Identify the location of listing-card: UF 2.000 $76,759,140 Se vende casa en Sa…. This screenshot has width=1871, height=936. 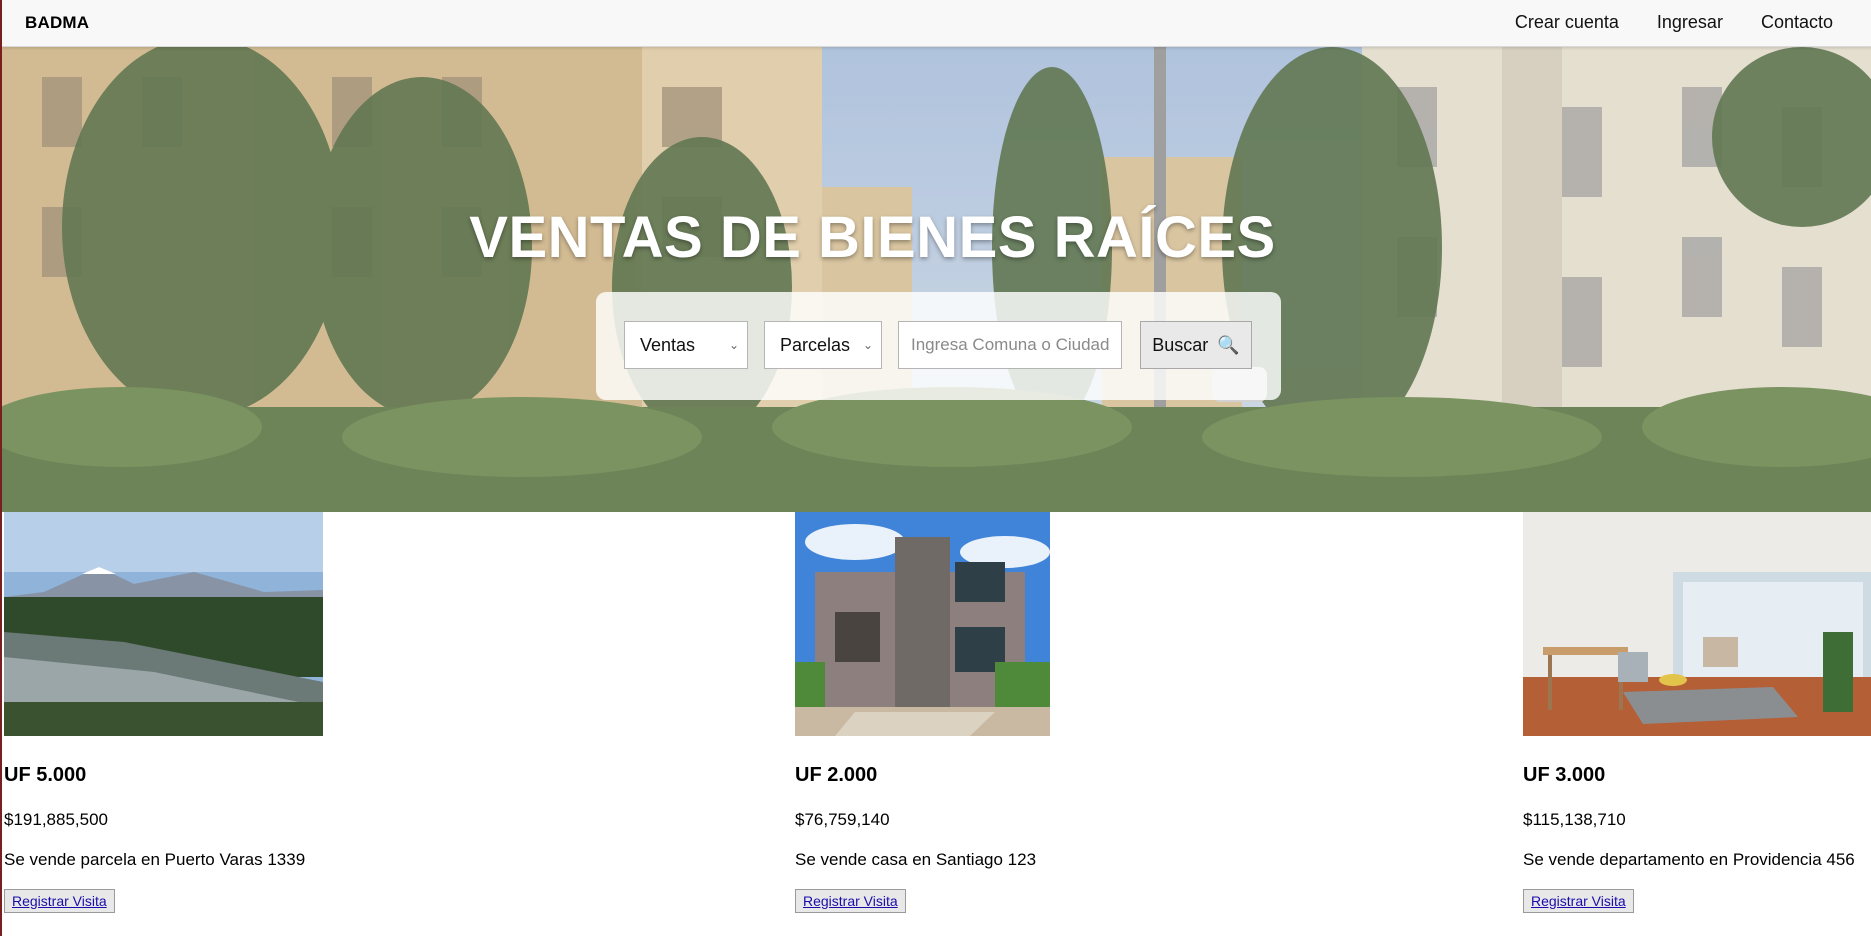
(922, 712).